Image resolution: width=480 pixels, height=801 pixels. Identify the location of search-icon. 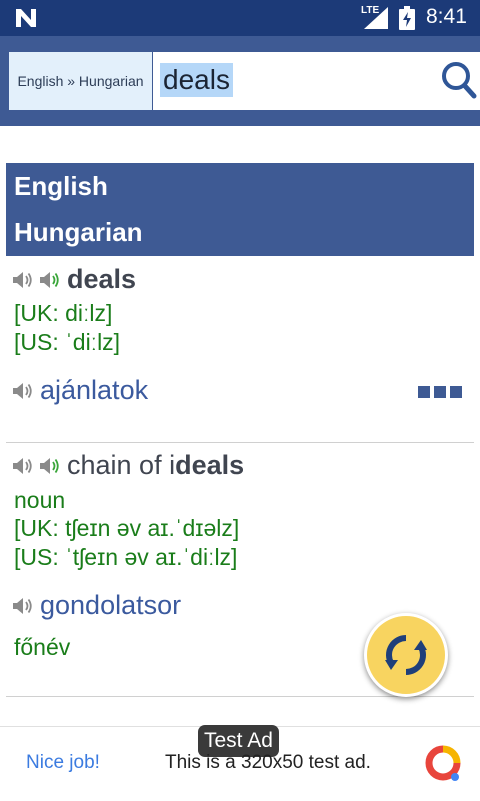
(459, 80).